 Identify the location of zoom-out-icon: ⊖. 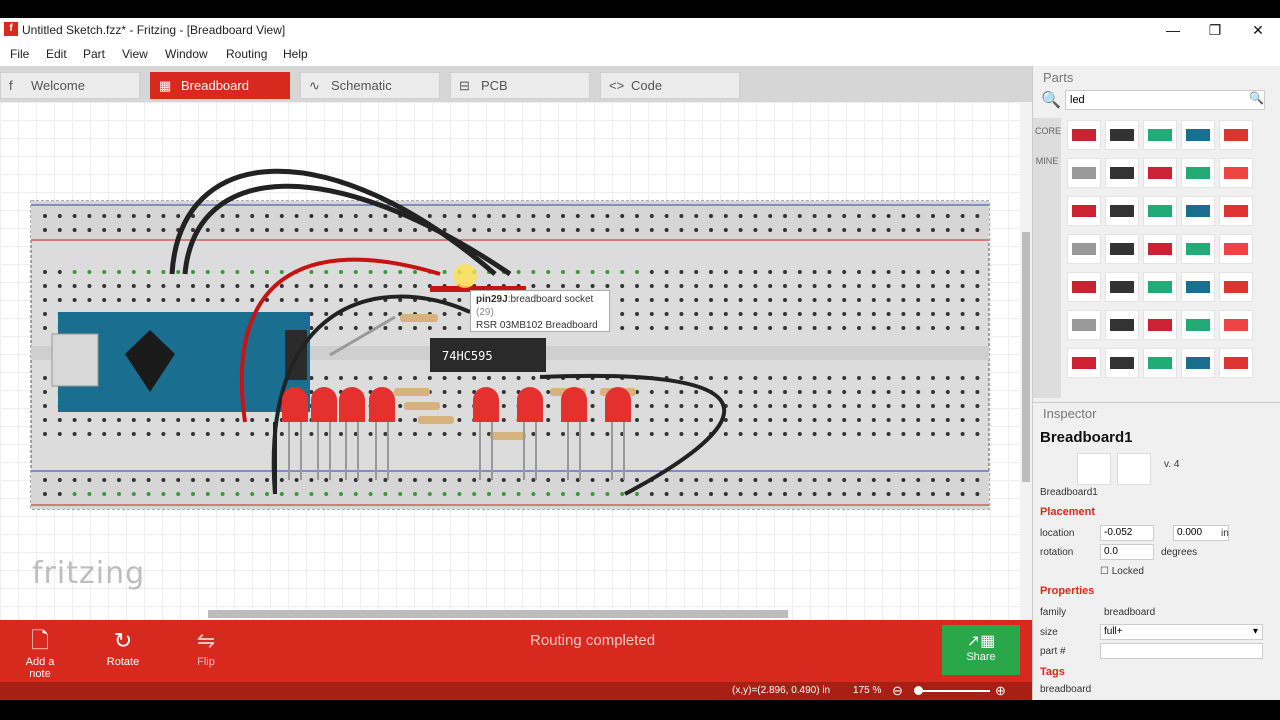
(897, 691).